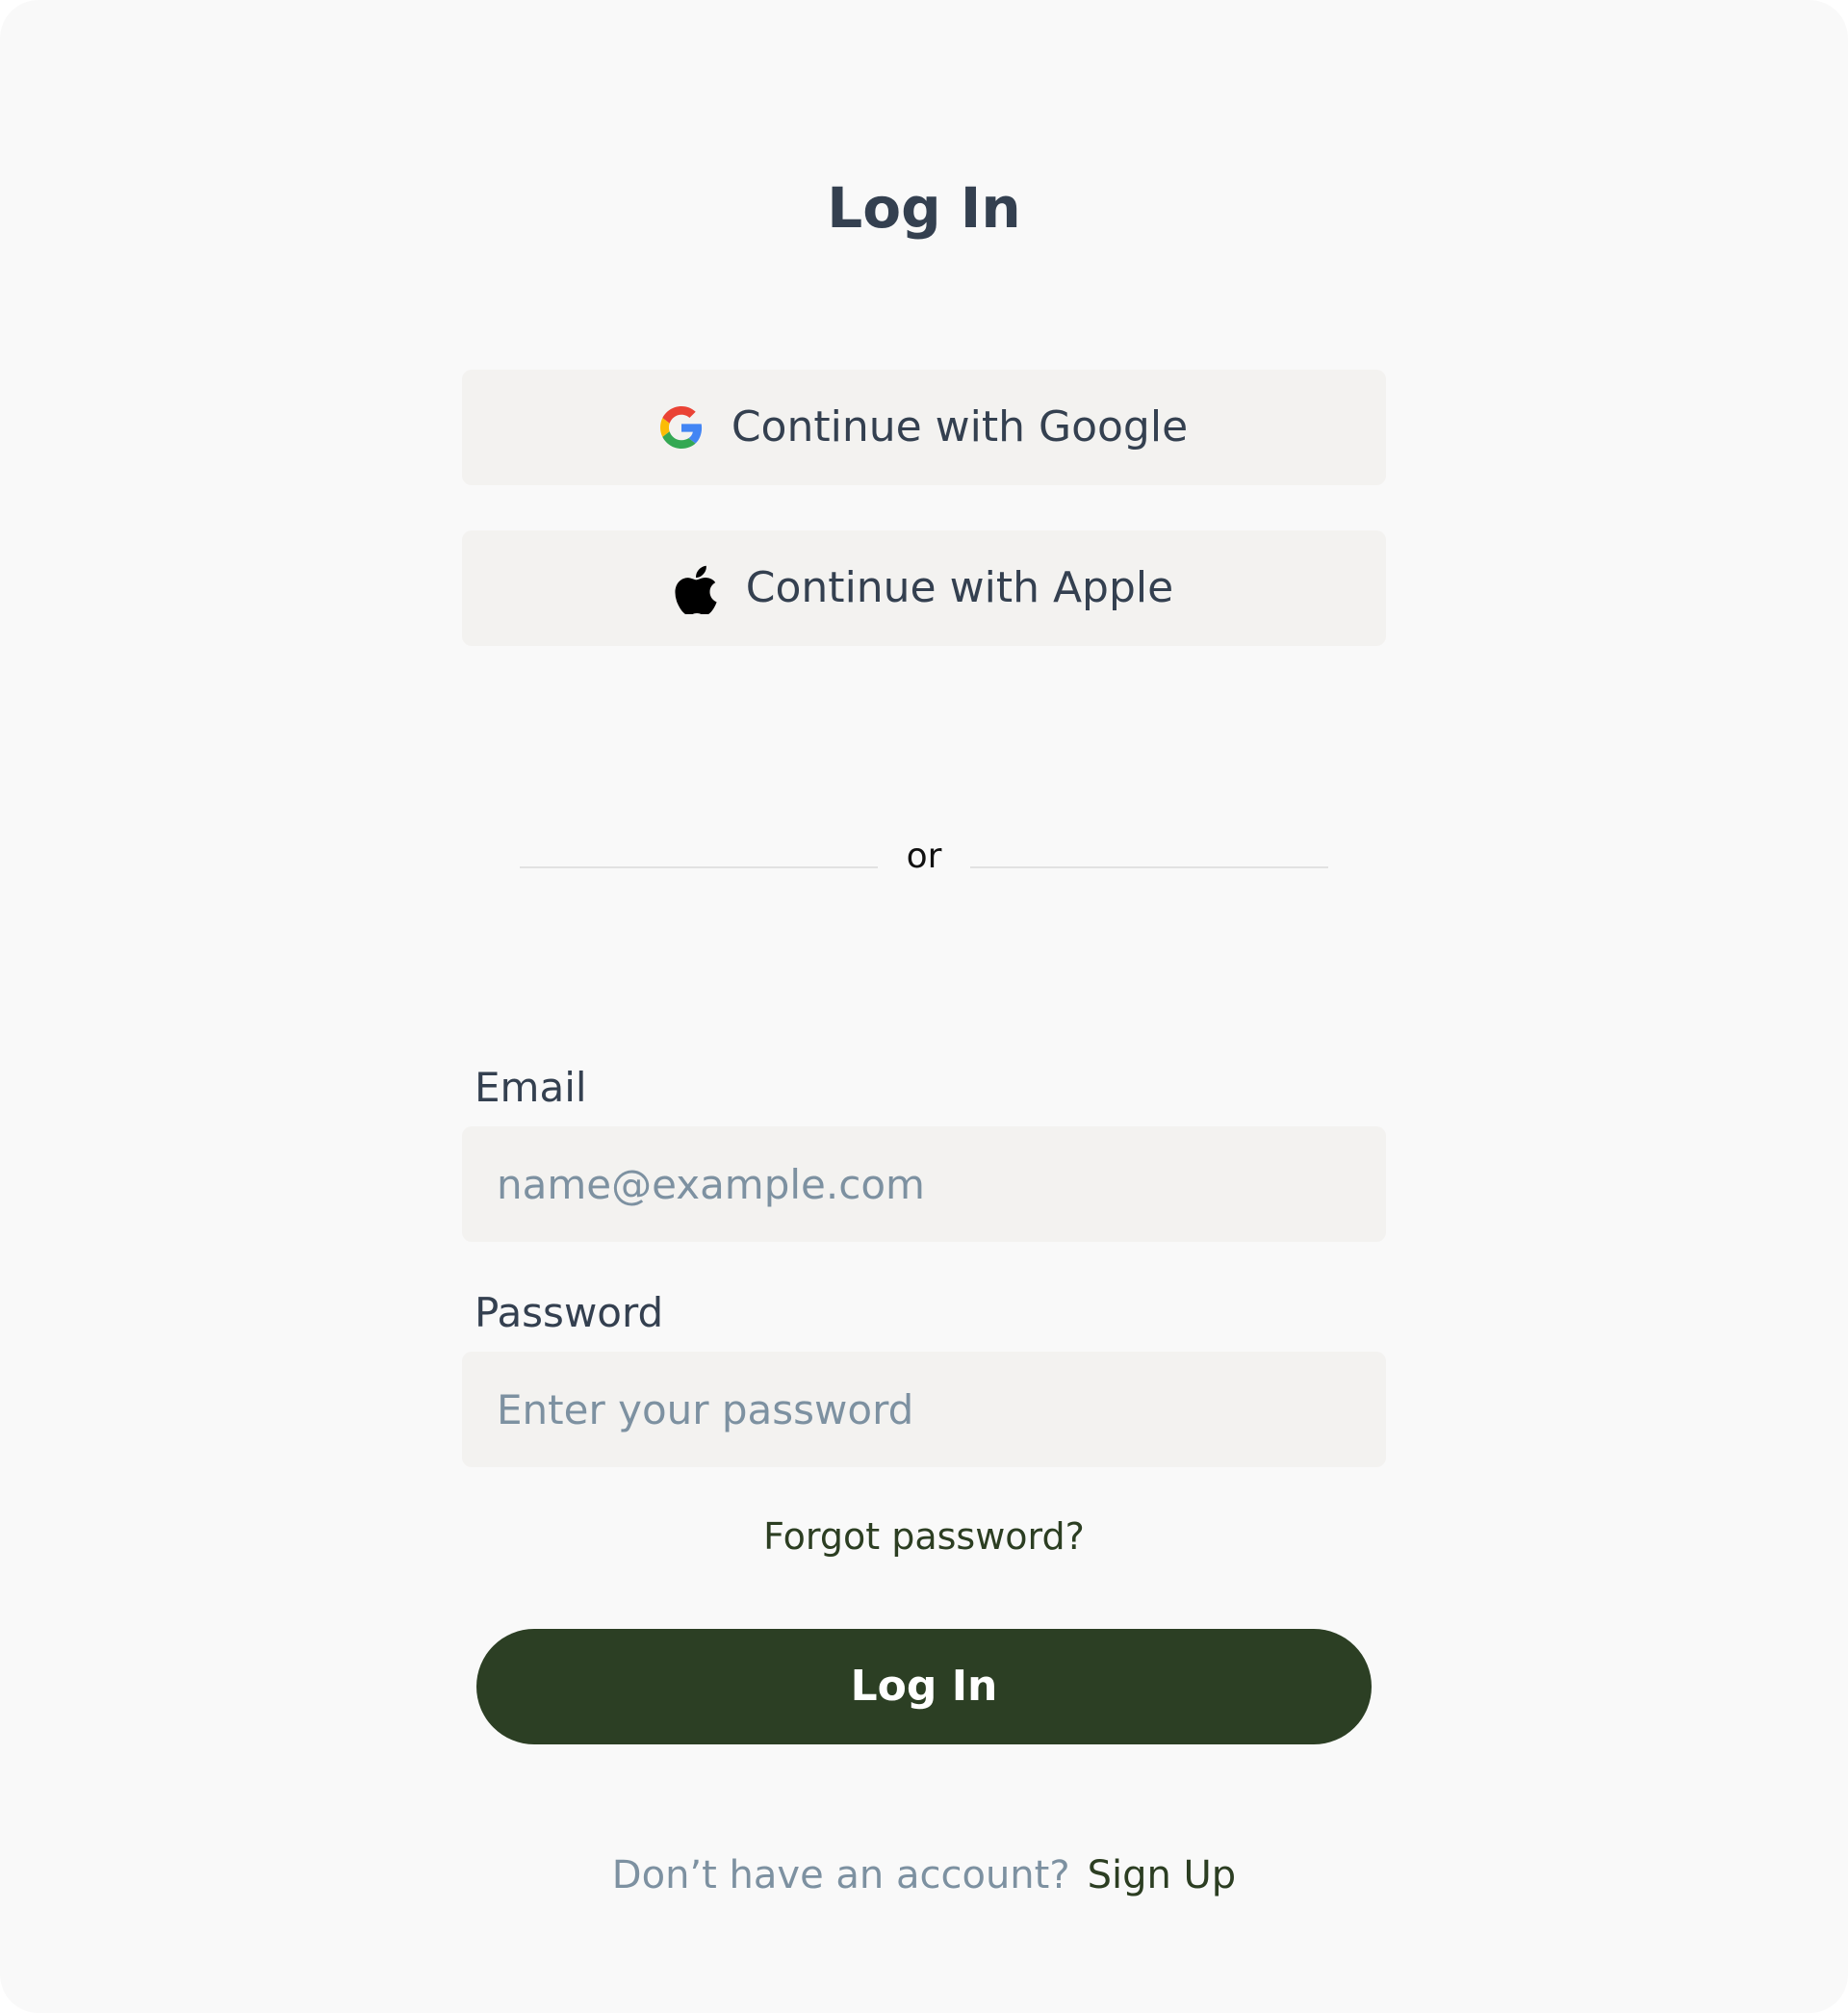 The image size is (1848, 2013). I want to click on login-button: Log In, so click(924, 1686).